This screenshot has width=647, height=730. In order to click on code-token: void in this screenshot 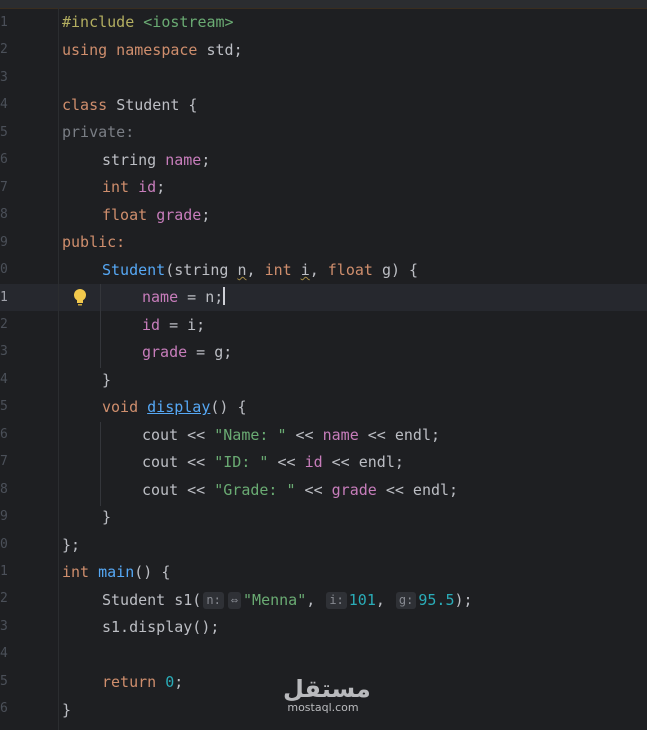, I will do `click(125, 407)`.